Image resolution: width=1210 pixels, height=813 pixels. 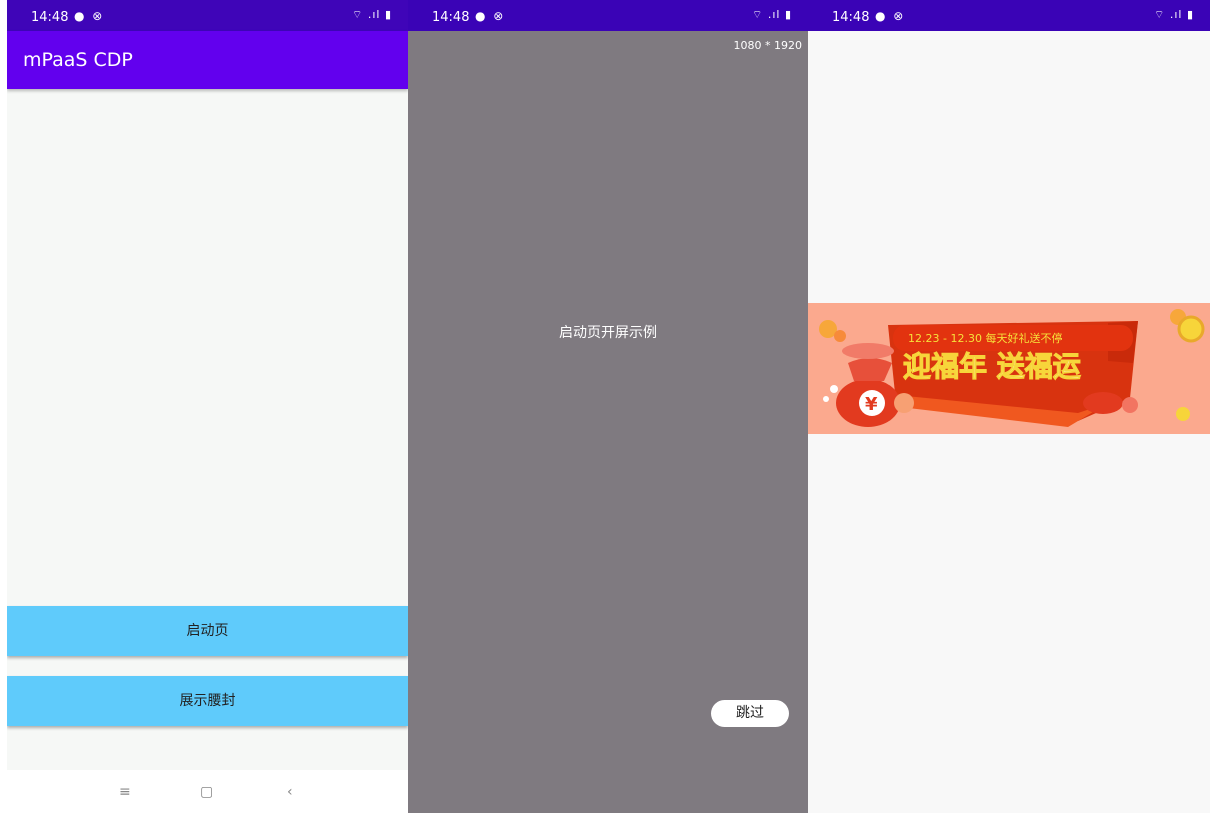 What do you see at coordinates (207, 701) in the screenshot?
I see `show-waist-banner-button: 展示腰封` at bounding box center [207, 701].